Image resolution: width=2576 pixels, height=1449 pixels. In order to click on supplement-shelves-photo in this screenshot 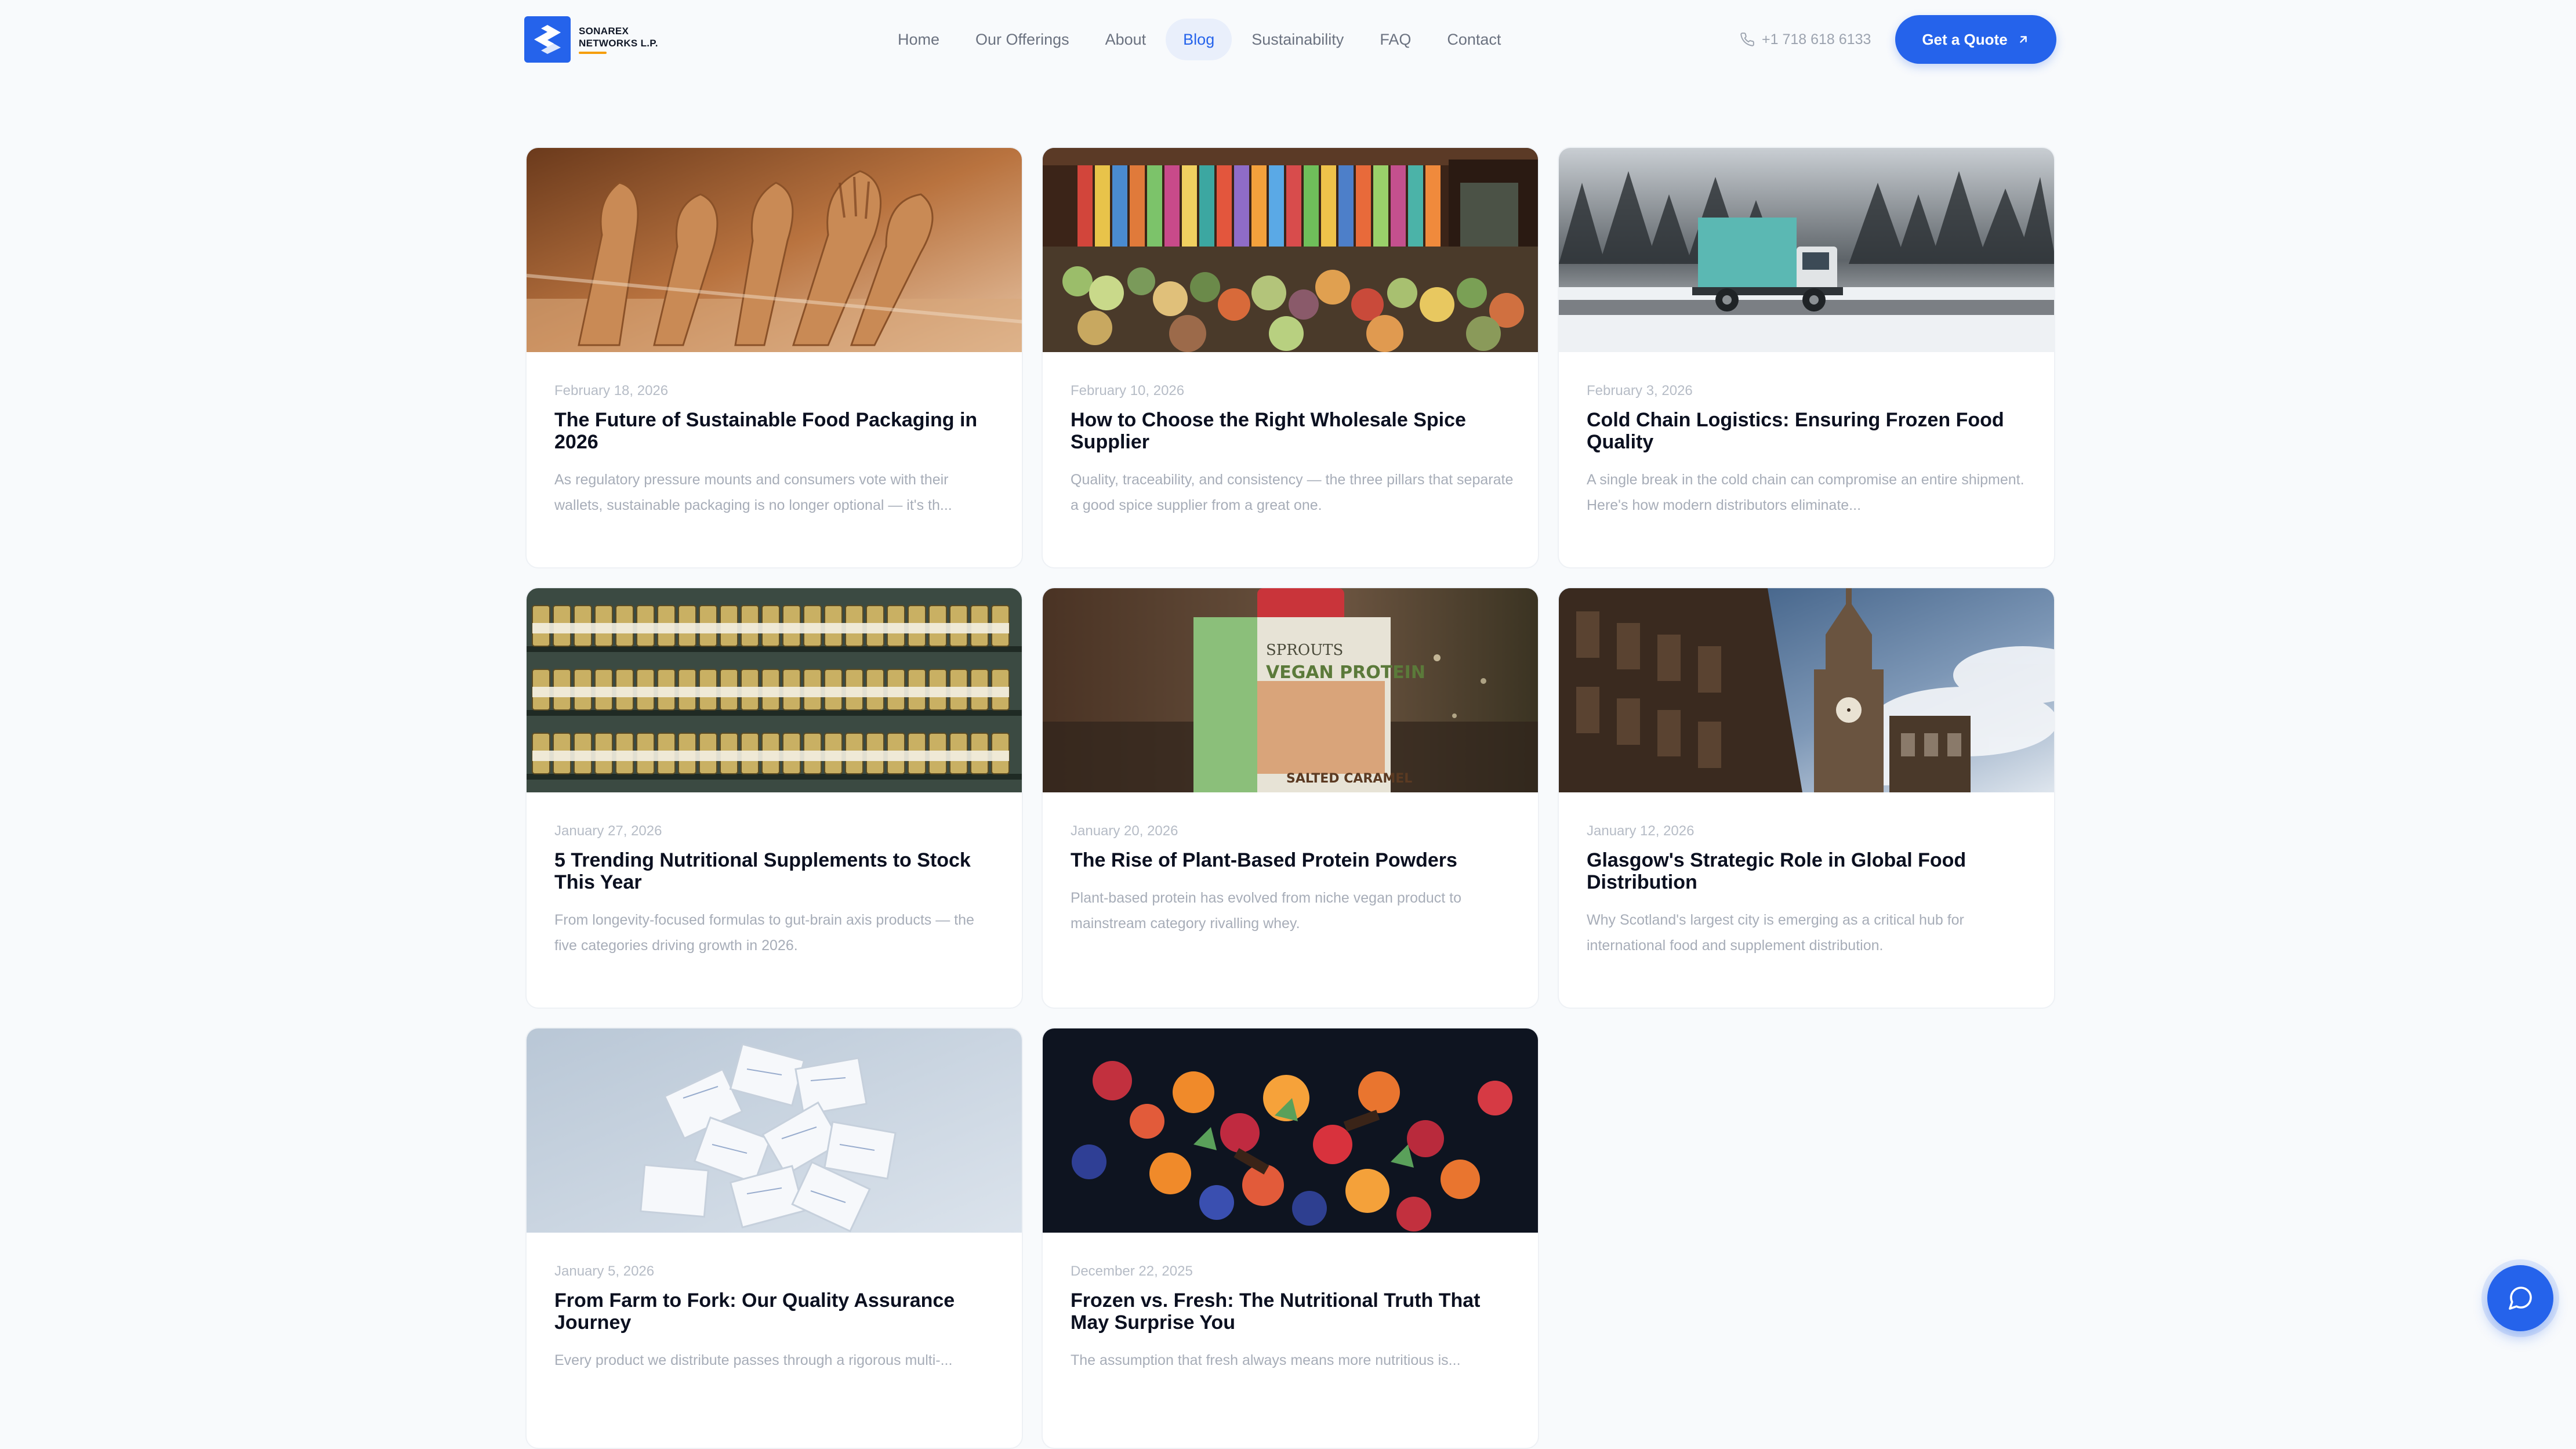, I will do `click(774, 690)`.